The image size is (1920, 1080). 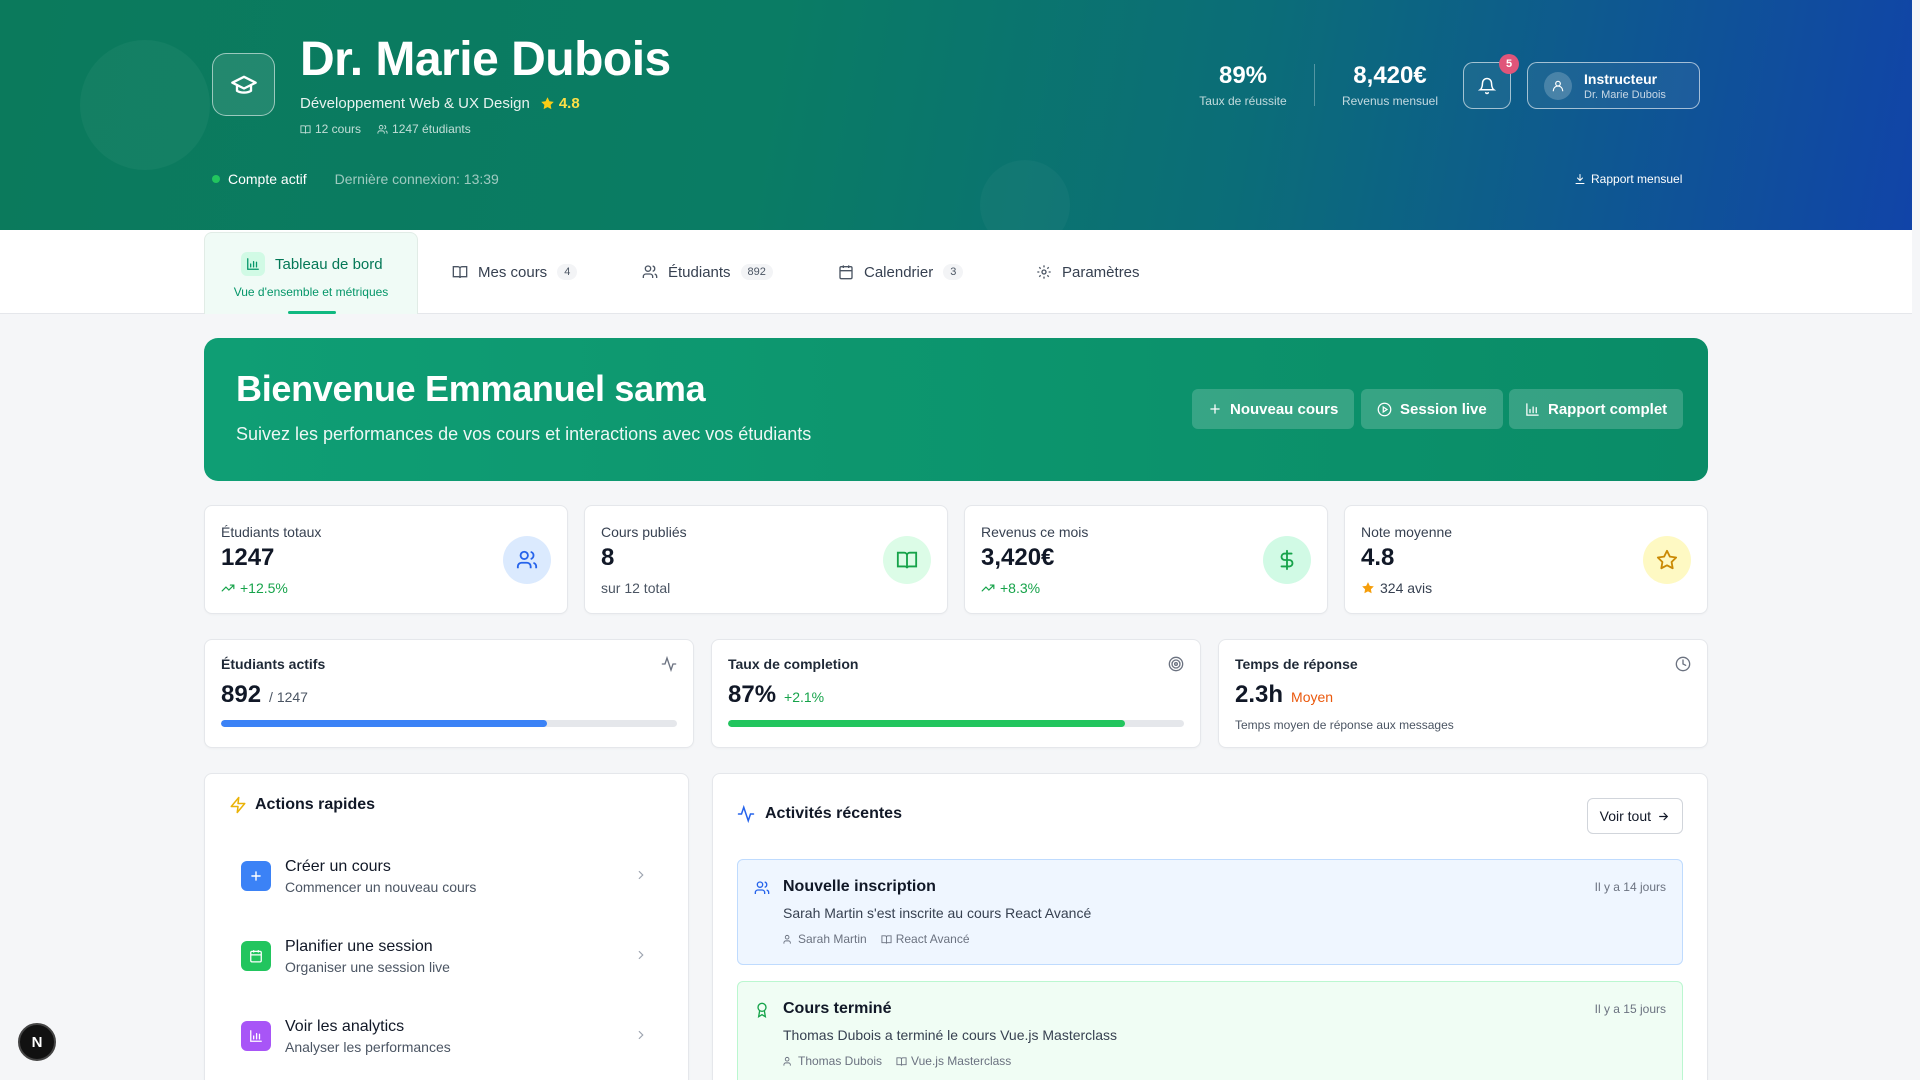 I want to click on user-menu-text: Instructeur Dr. Marie Dubois, so click(x=1625, y=86).